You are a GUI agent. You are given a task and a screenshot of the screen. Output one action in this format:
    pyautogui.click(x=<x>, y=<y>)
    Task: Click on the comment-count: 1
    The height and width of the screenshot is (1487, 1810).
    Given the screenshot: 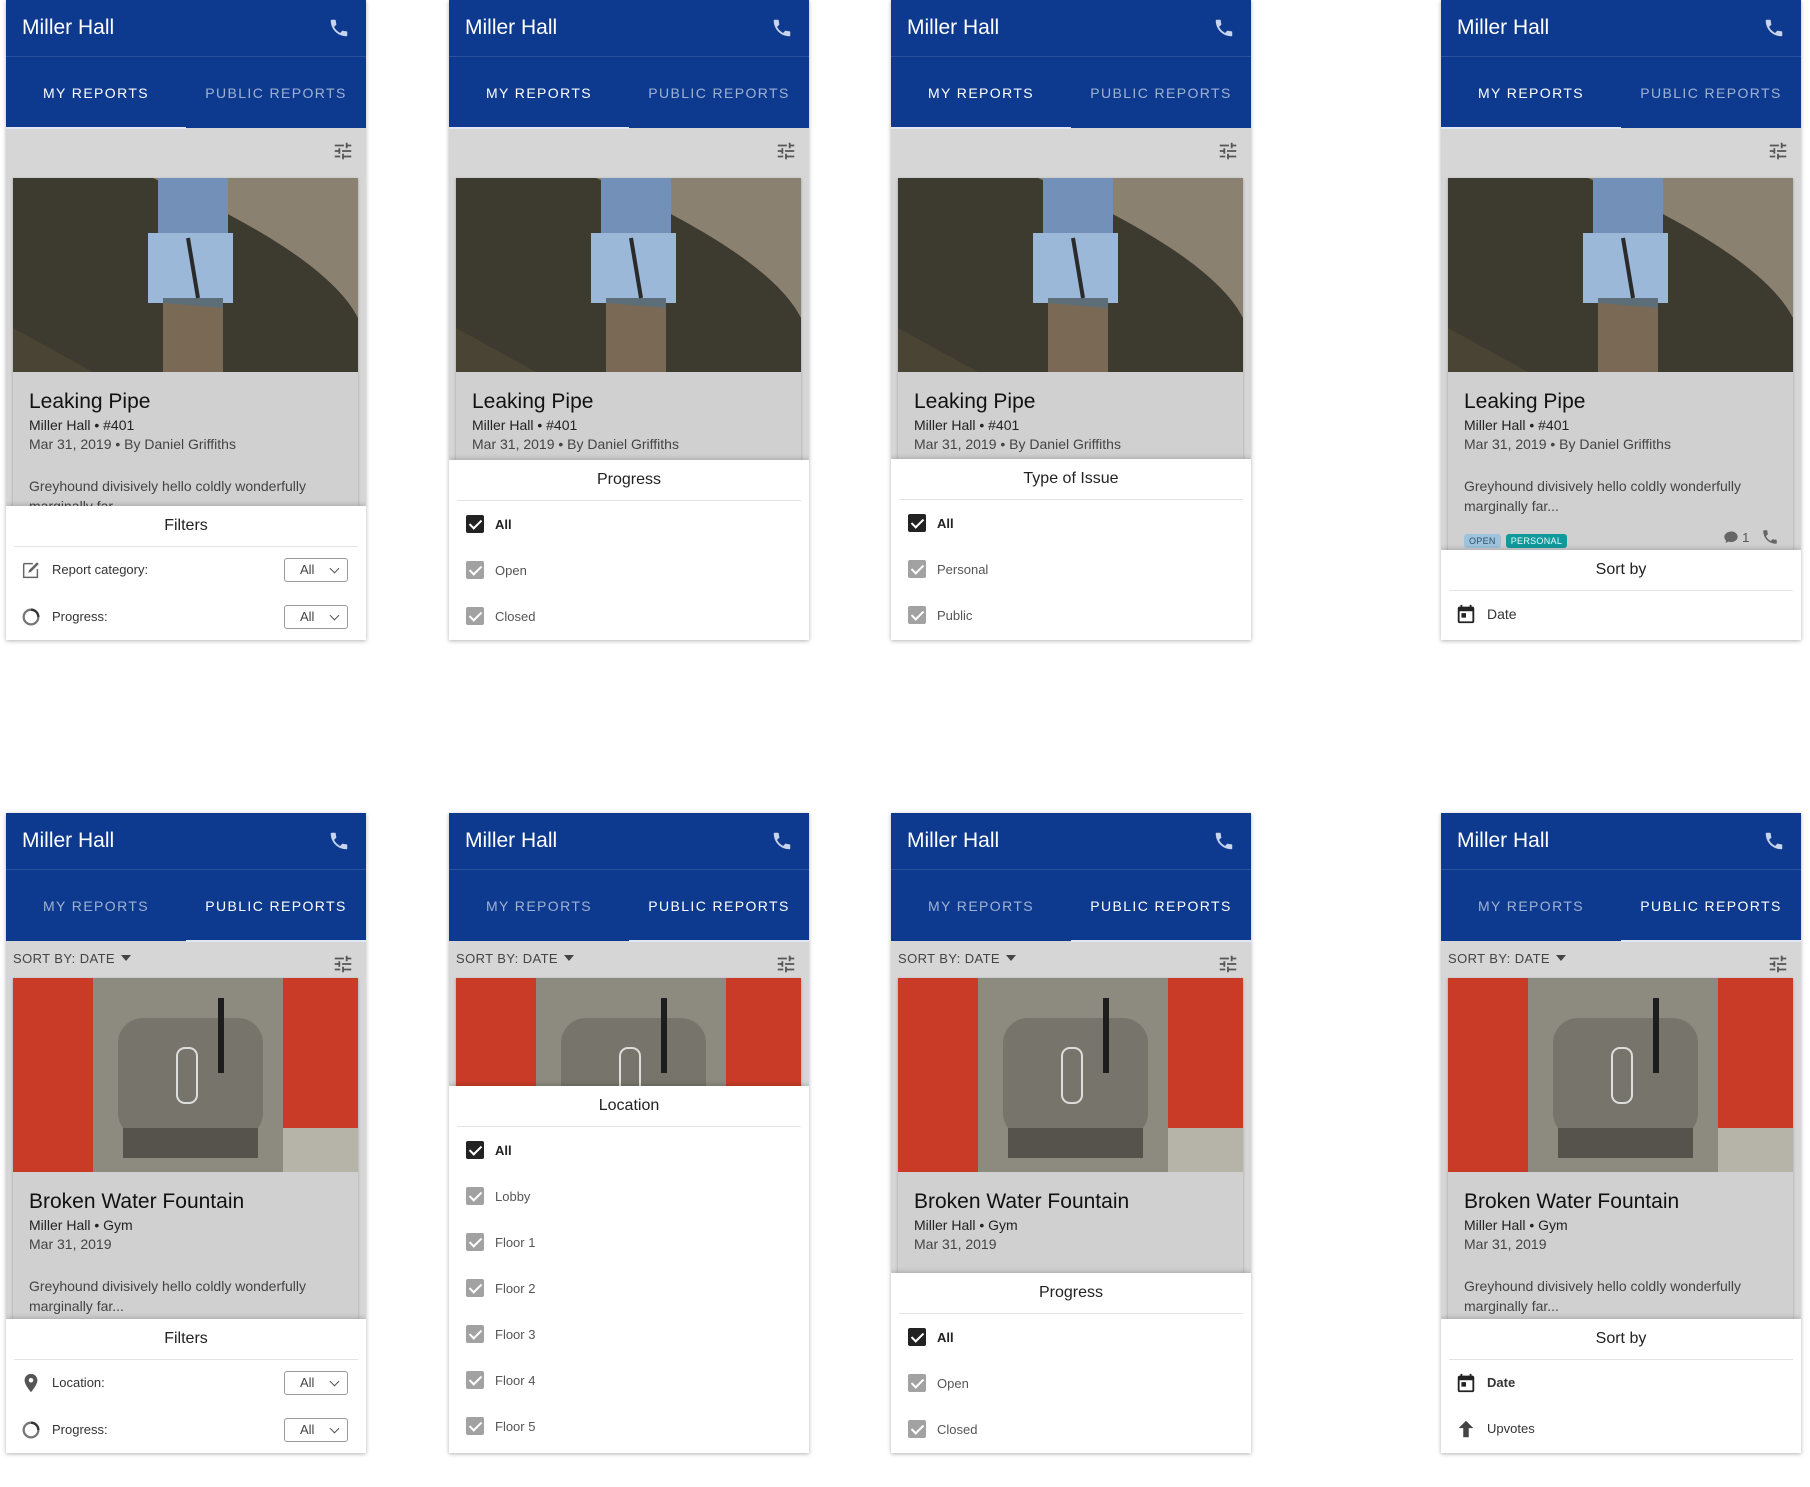 What is the action you would take?
    pyautogui.click(x=1746, y=537)
    